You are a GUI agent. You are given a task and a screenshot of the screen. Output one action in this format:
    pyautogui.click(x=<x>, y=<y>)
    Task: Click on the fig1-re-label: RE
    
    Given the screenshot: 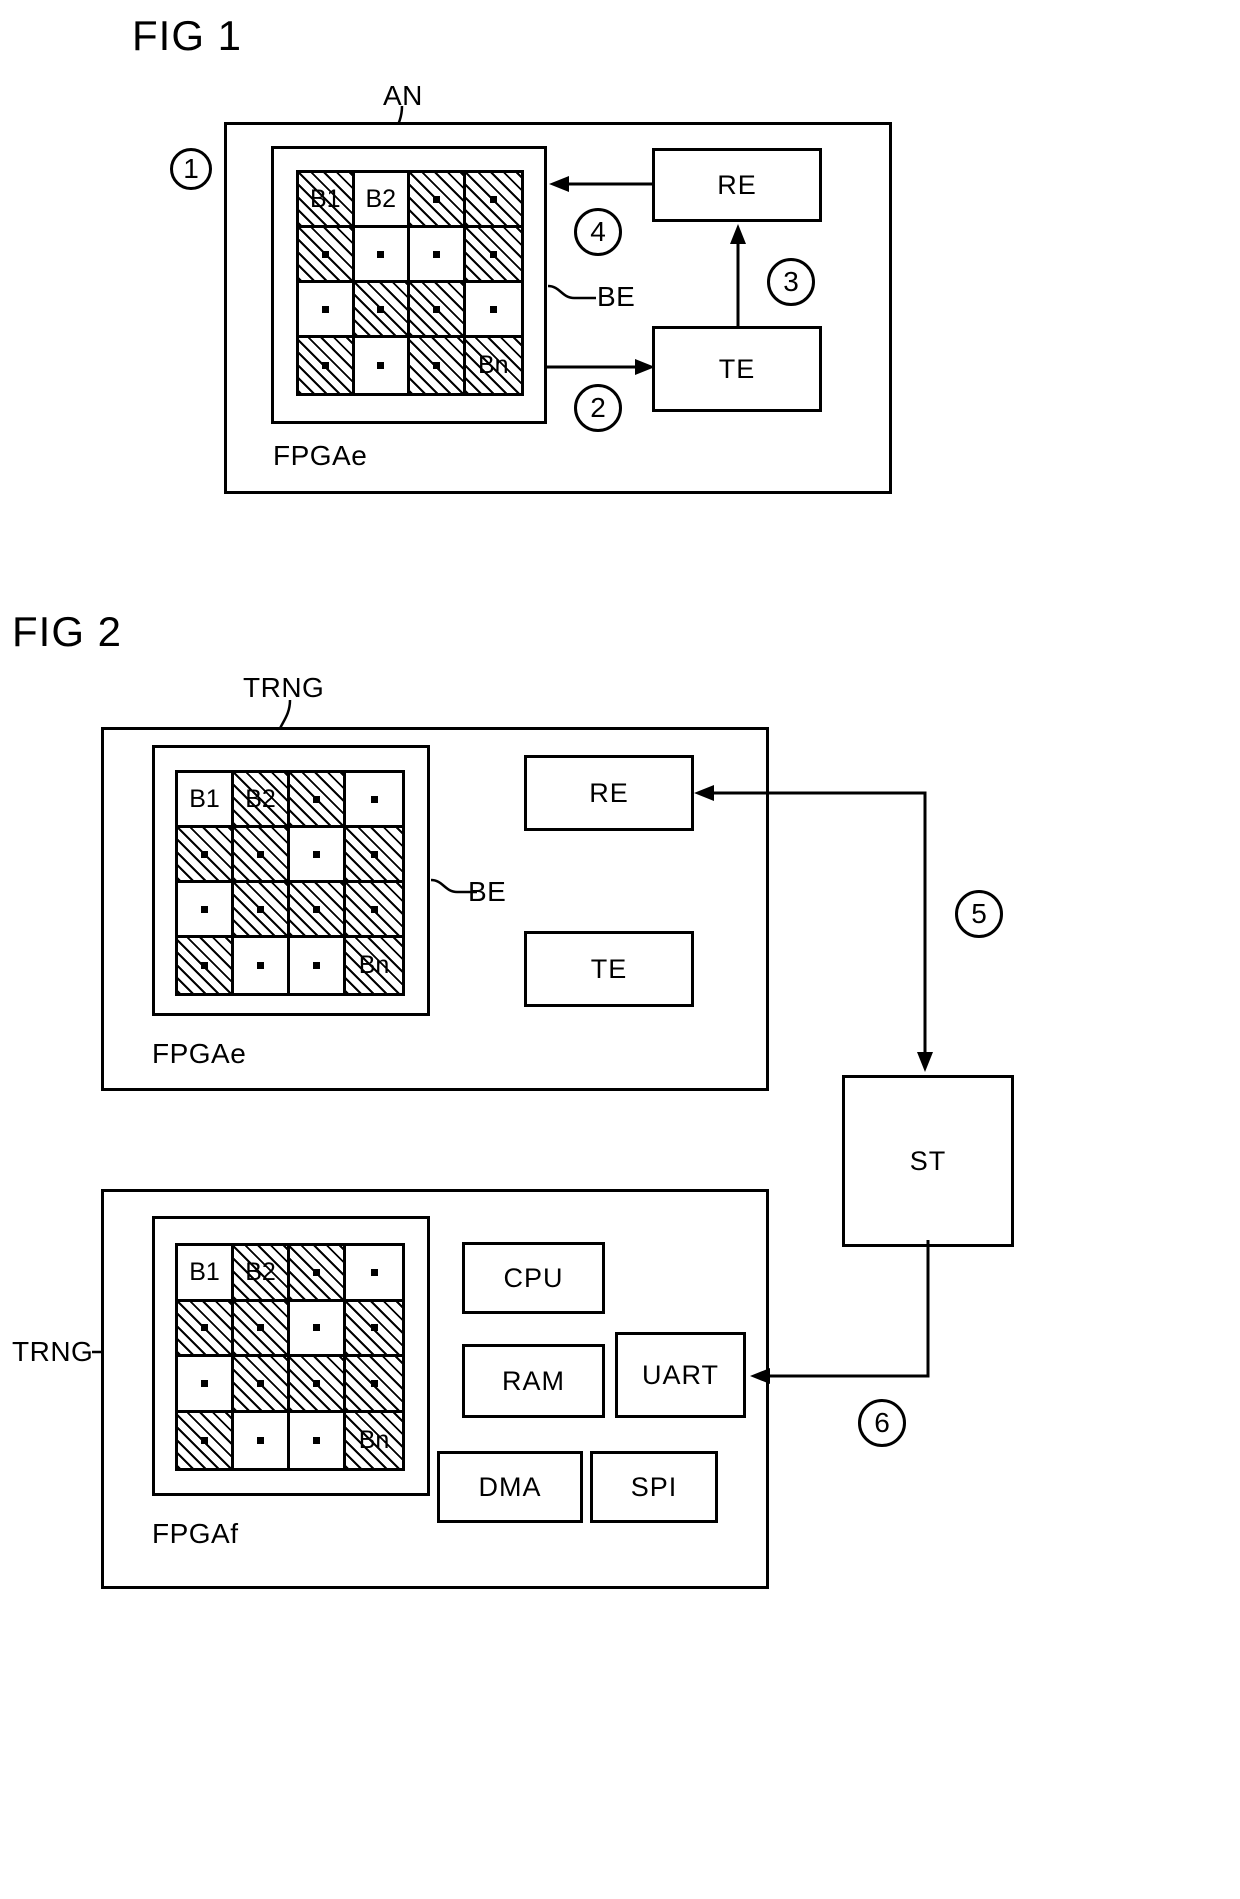 What is the action you would take?
    pyautogui.click(x=737, y=184)
    